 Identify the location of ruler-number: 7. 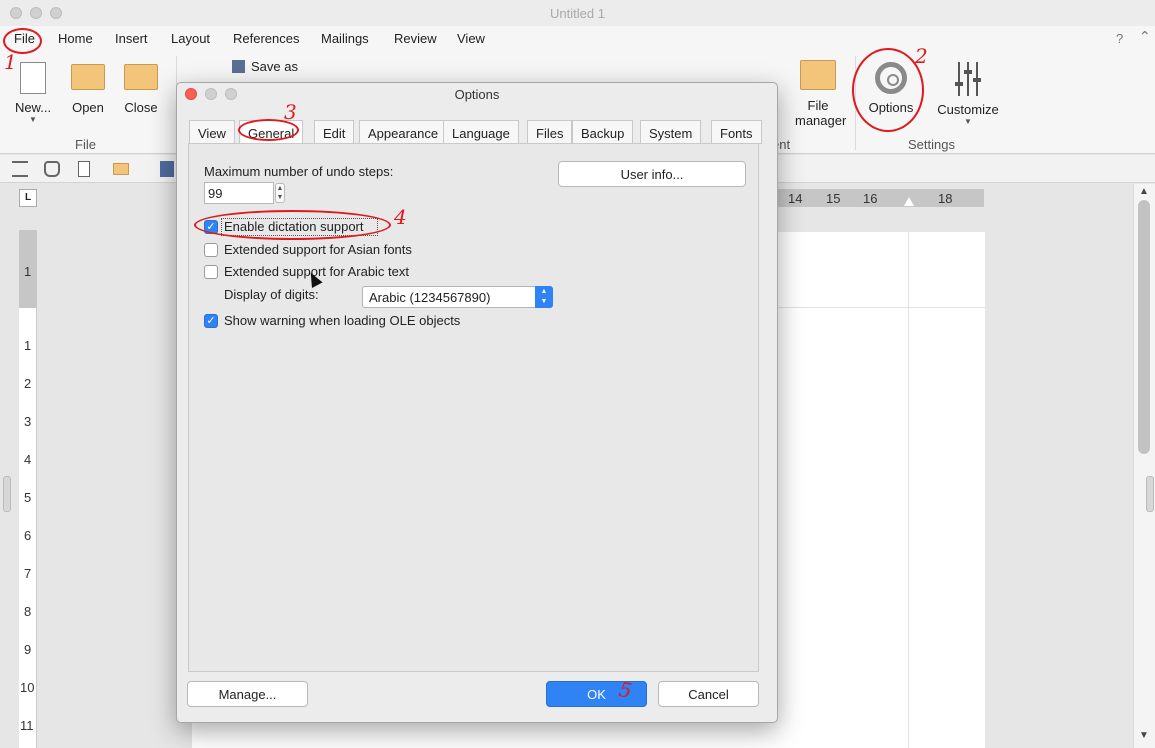
(28, 573).